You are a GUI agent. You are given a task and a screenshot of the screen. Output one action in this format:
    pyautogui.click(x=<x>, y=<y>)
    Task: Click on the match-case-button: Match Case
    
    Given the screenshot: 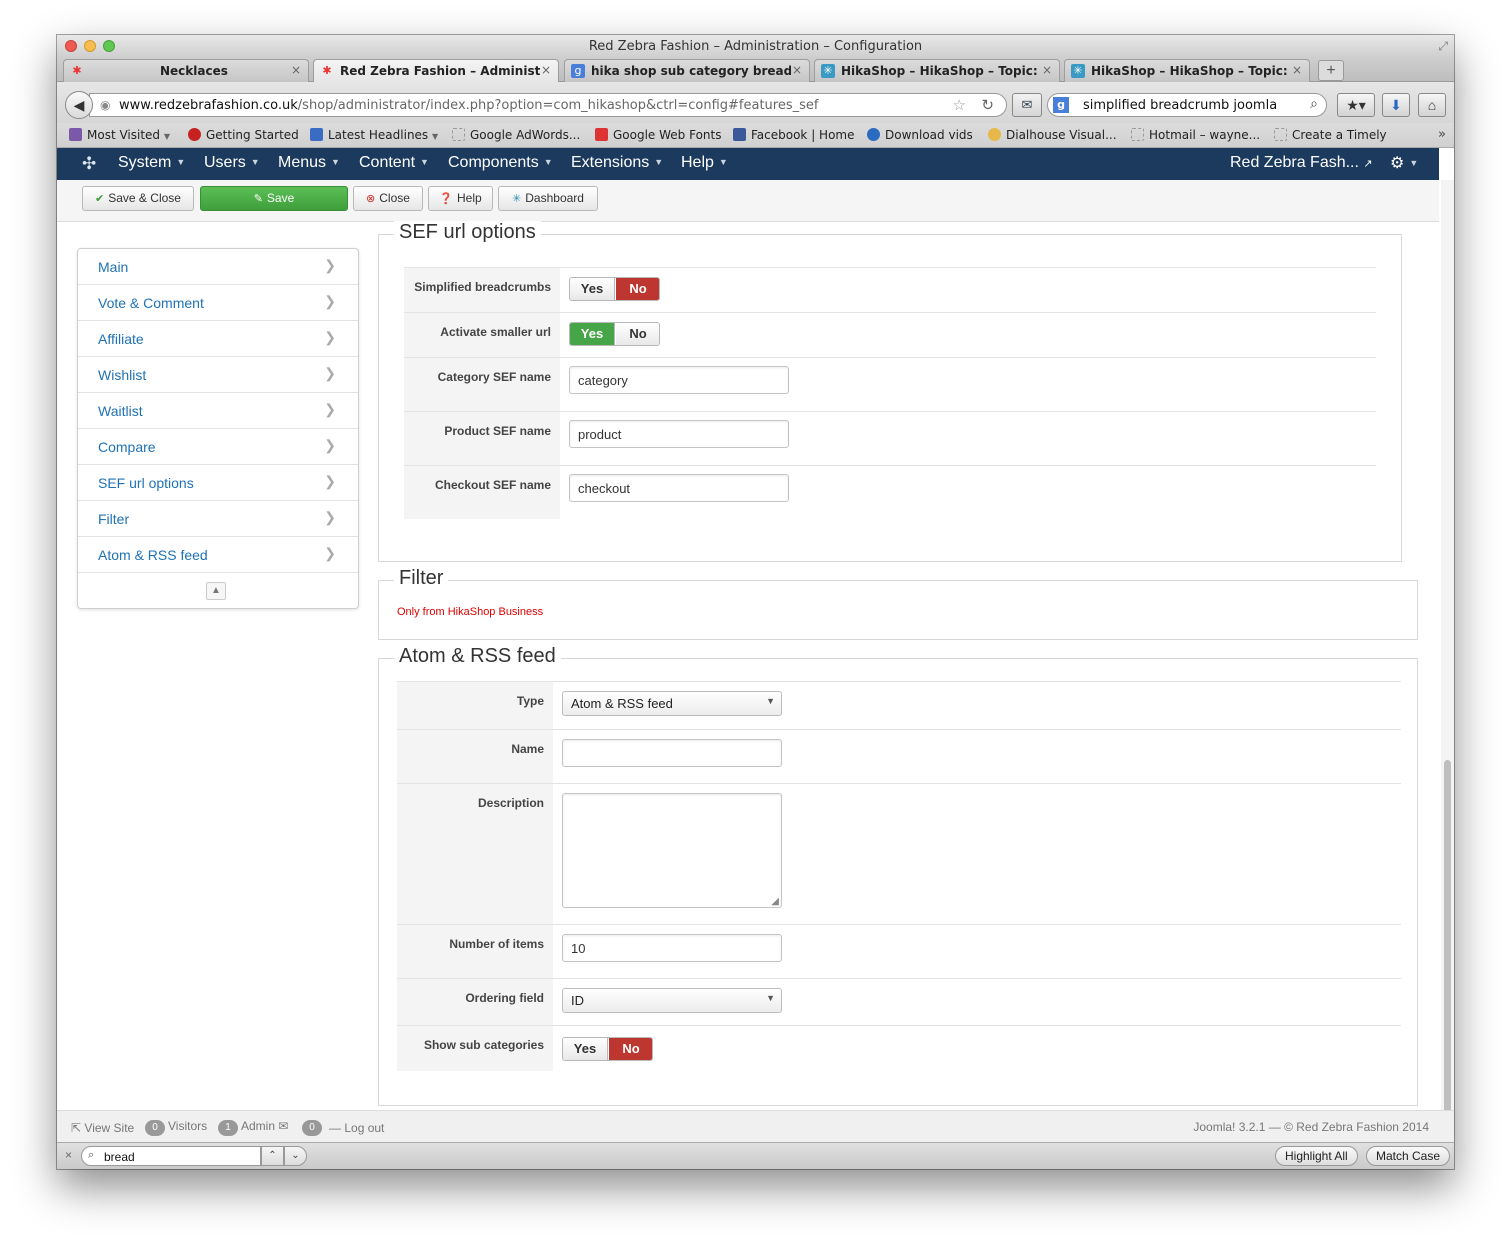 What is the action you would take?
    pyautogui.click(x=1408, y=1156)
    